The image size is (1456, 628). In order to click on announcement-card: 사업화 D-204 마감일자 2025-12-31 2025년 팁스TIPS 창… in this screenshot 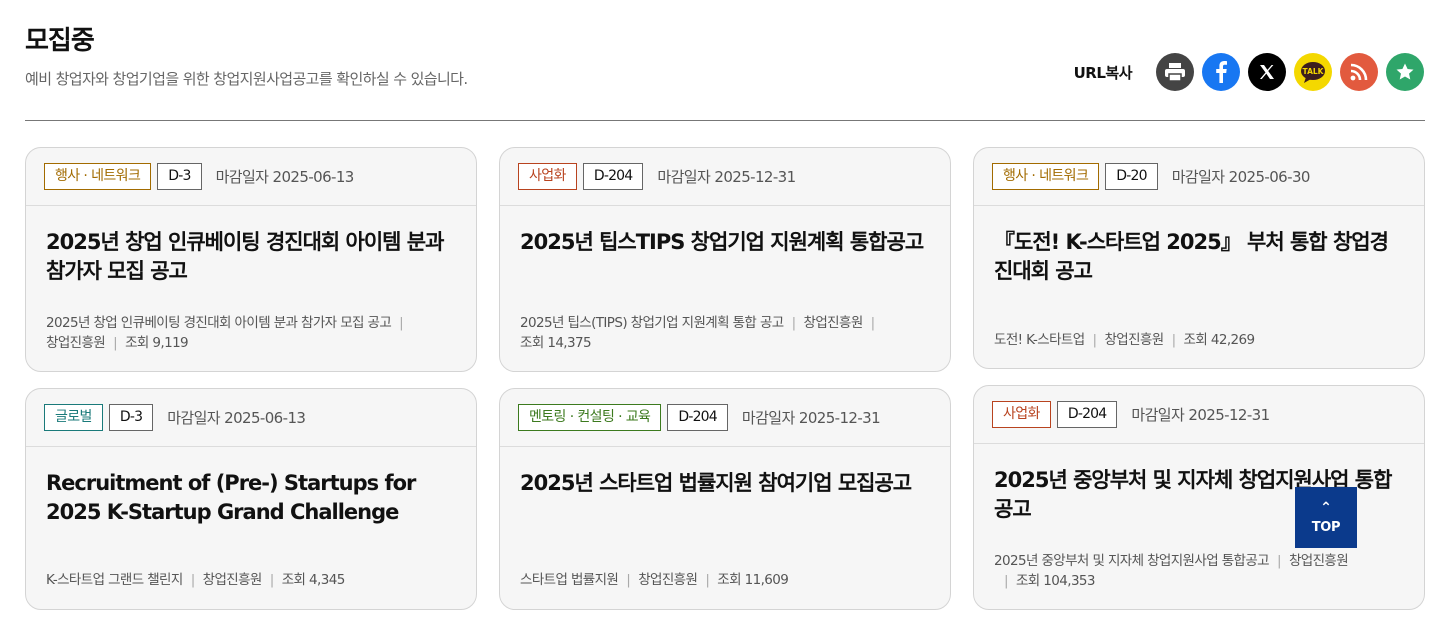, I will do `click(725, 259)`.